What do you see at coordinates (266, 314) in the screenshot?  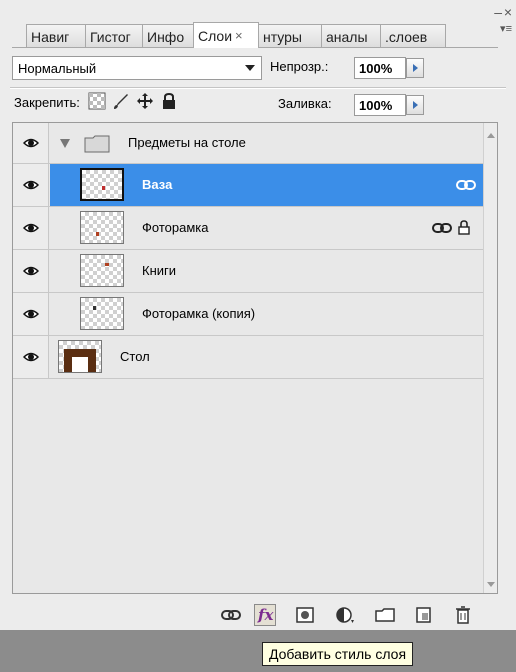 I see `layer-content: Фоторамка (копия)` at bounding box center [266, 314].